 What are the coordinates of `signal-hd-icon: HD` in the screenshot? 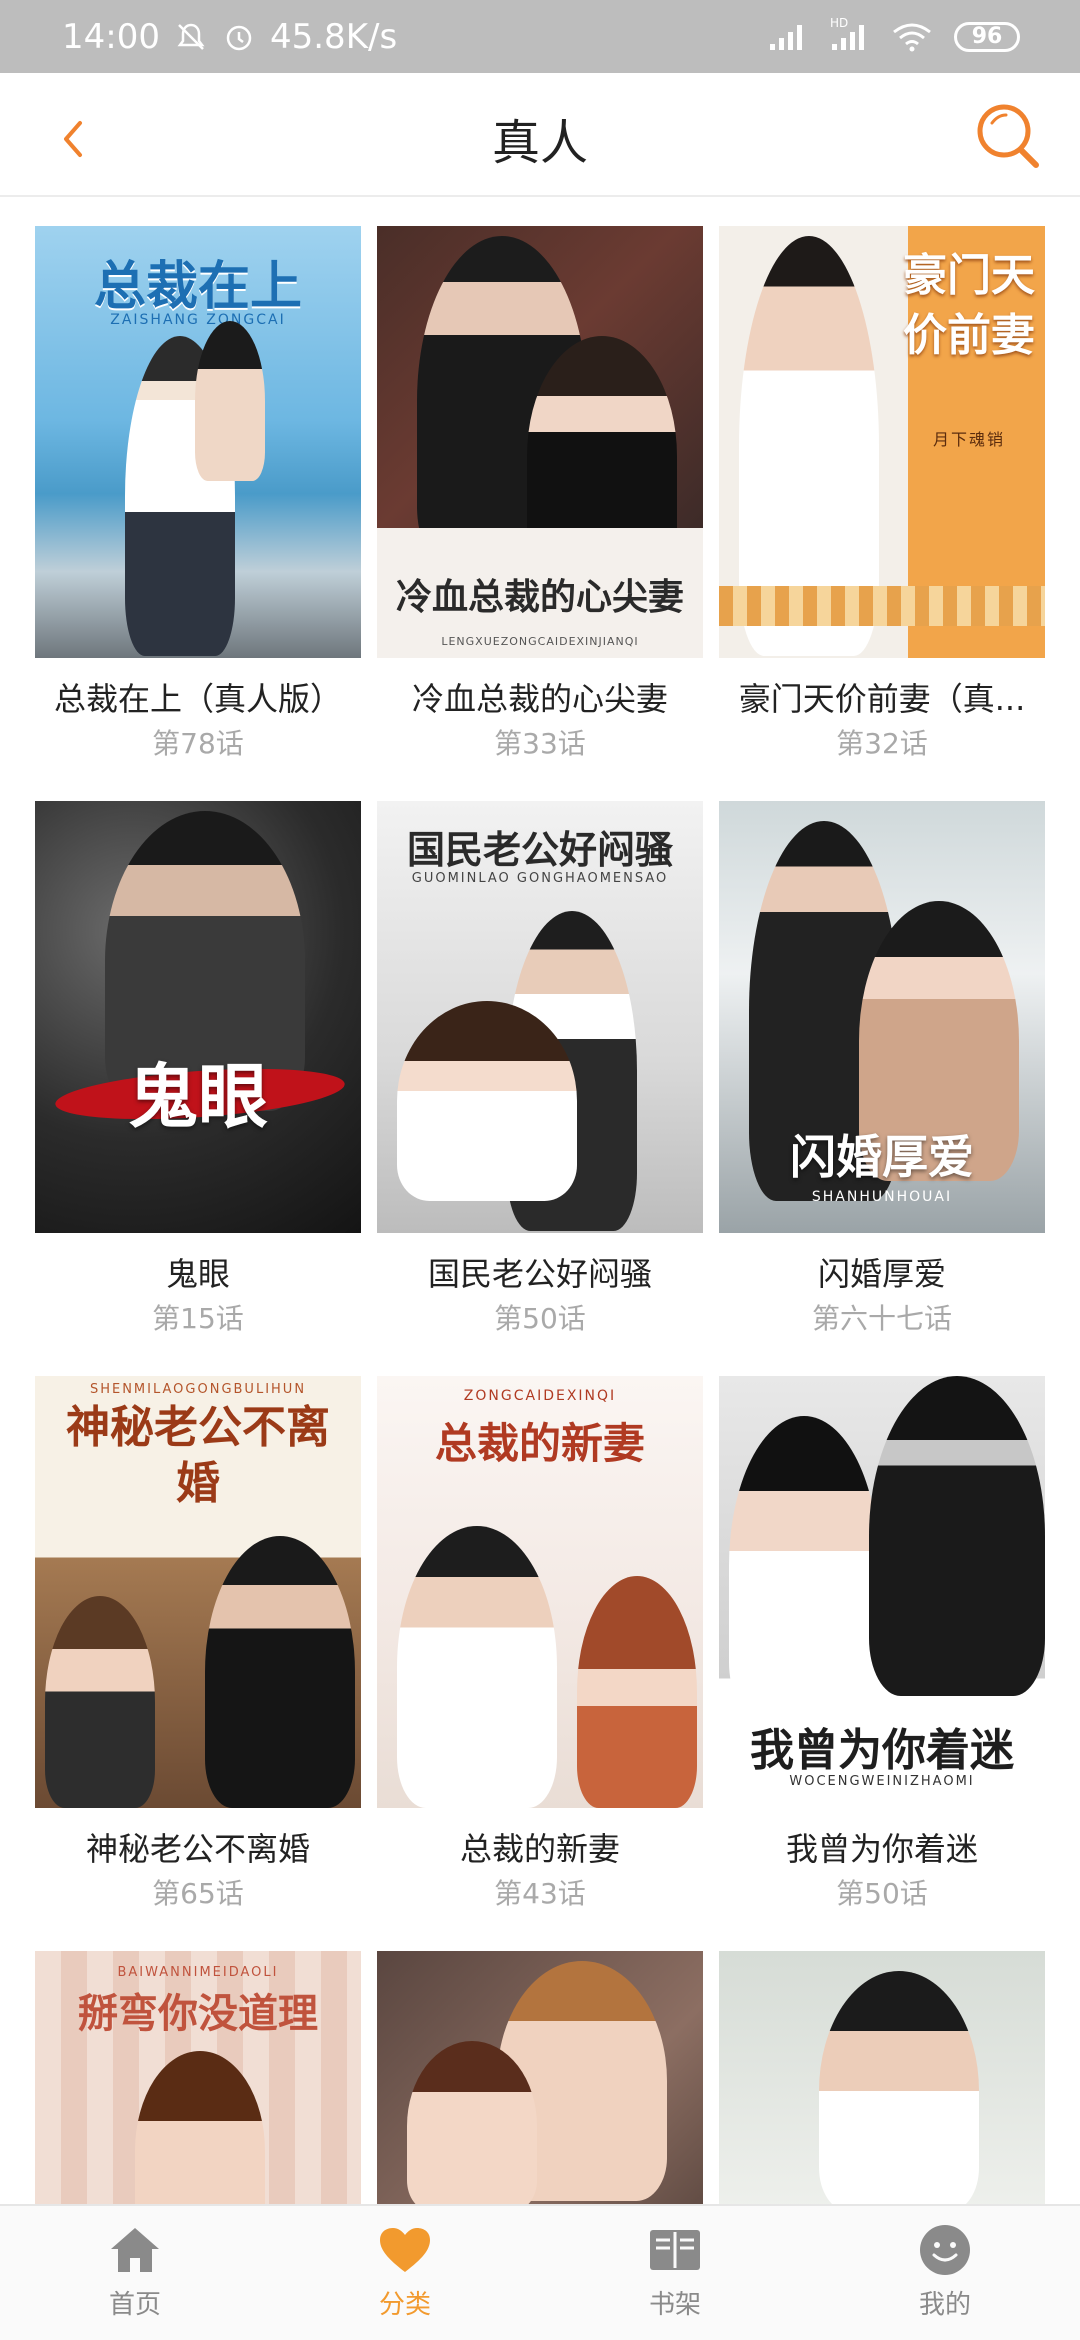 It's located at (850, 34).